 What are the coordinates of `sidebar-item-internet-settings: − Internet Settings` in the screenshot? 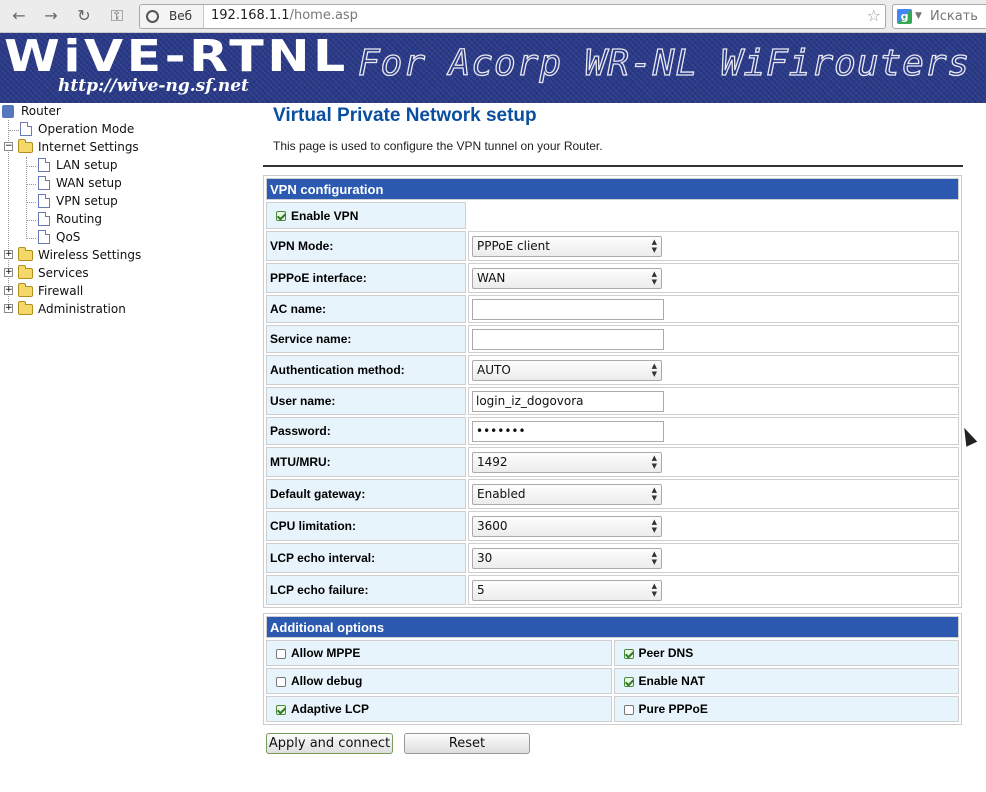 It's located at (124, 148).